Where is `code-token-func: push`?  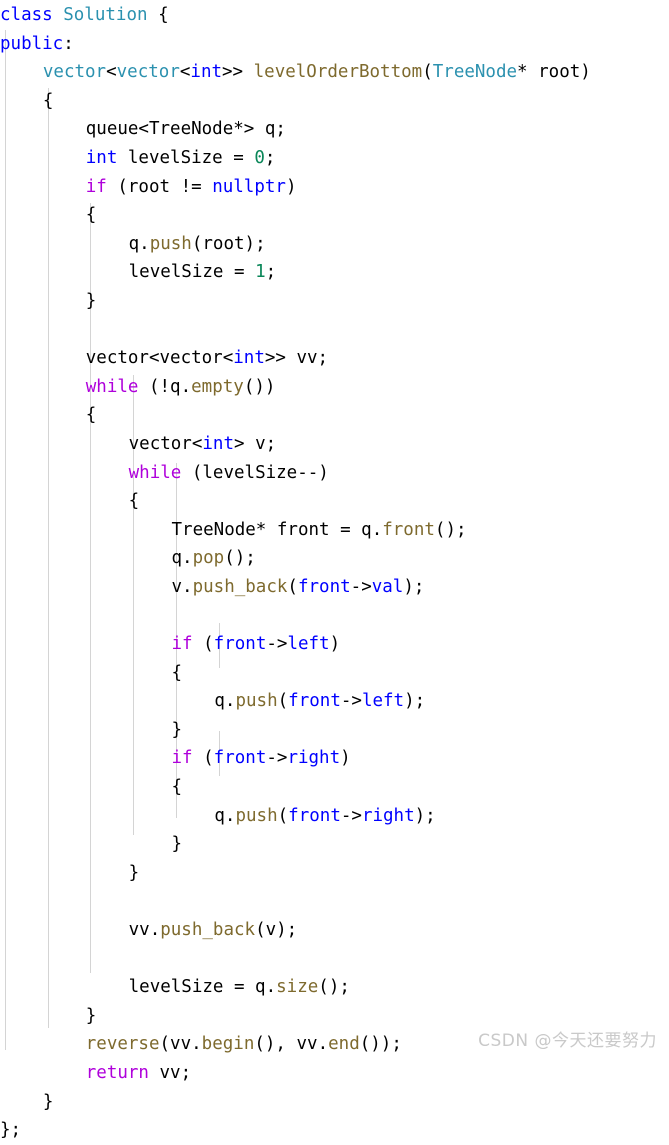
code-token-func: push is located at coordinates (170, 243).